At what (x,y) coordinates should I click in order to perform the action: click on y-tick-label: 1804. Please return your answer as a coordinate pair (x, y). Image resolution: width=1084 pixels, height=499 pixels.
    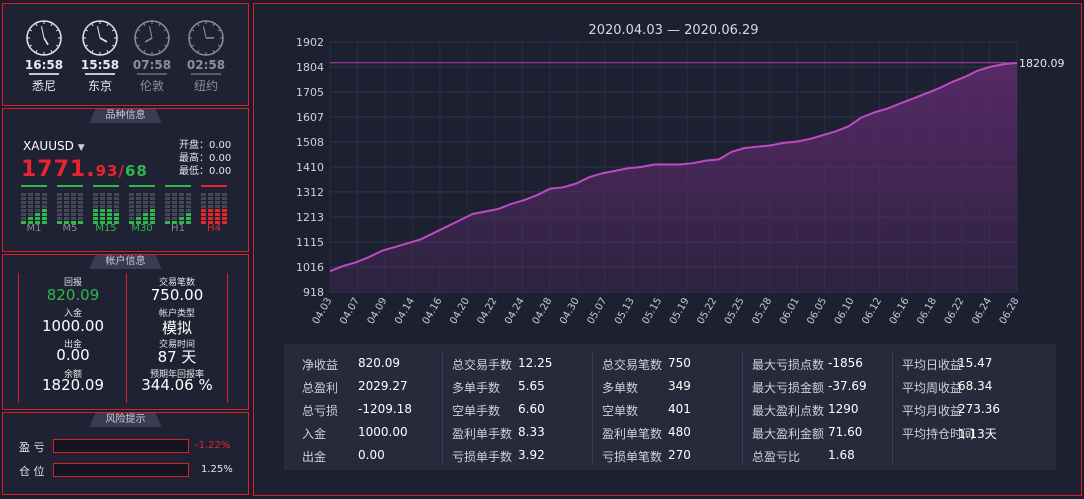
    Looking at the image, I should click on (310, 67).